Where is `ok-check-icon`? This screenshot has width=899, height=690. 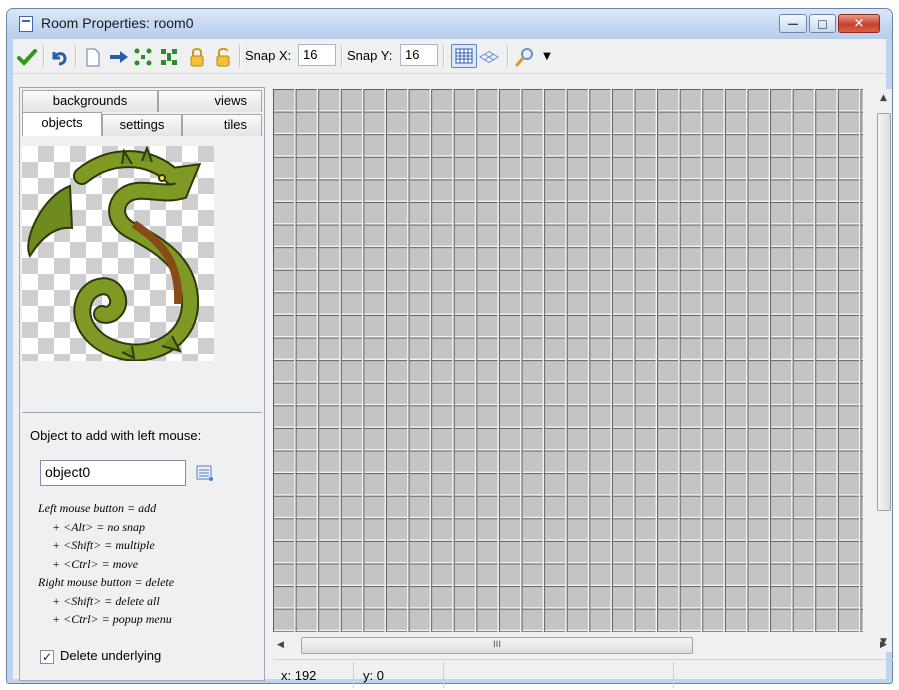 ok-check-icon is located at coordinates (27, 57).